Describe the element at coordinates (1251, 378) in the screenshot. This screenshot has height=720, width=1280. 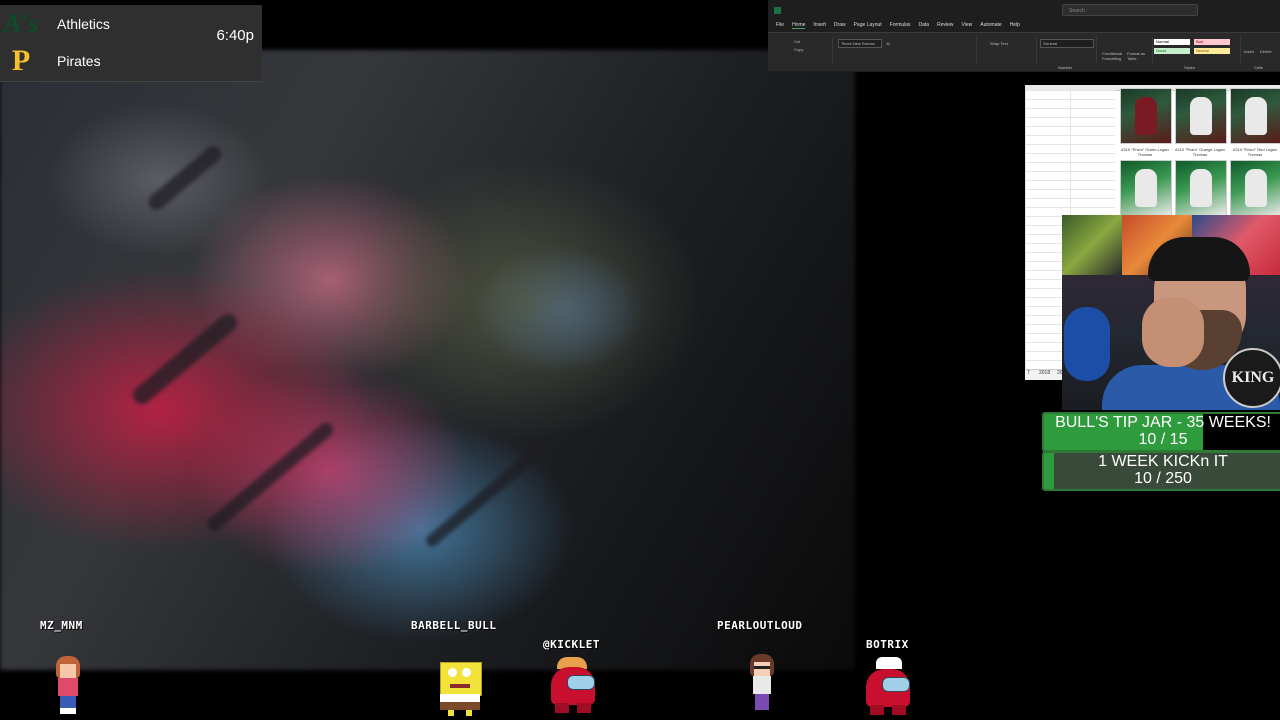
I see `king-logo-badge: KING` at that location.